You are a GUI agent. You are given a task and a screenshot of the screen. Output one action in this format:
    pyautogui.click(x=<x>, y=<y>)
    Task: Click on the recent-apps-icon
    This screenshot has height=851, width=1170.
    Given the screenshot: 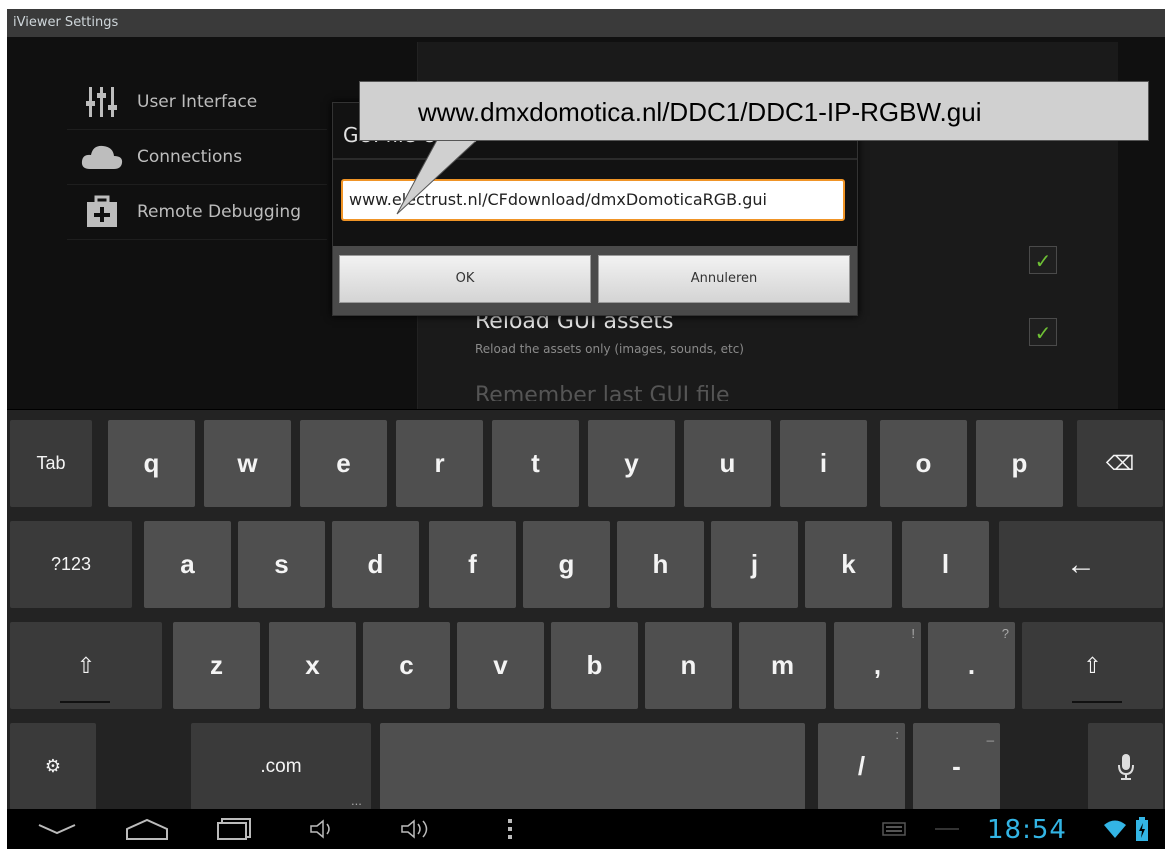 What is the action you would take?
    pyautogui.click(x=234, y=829)
    